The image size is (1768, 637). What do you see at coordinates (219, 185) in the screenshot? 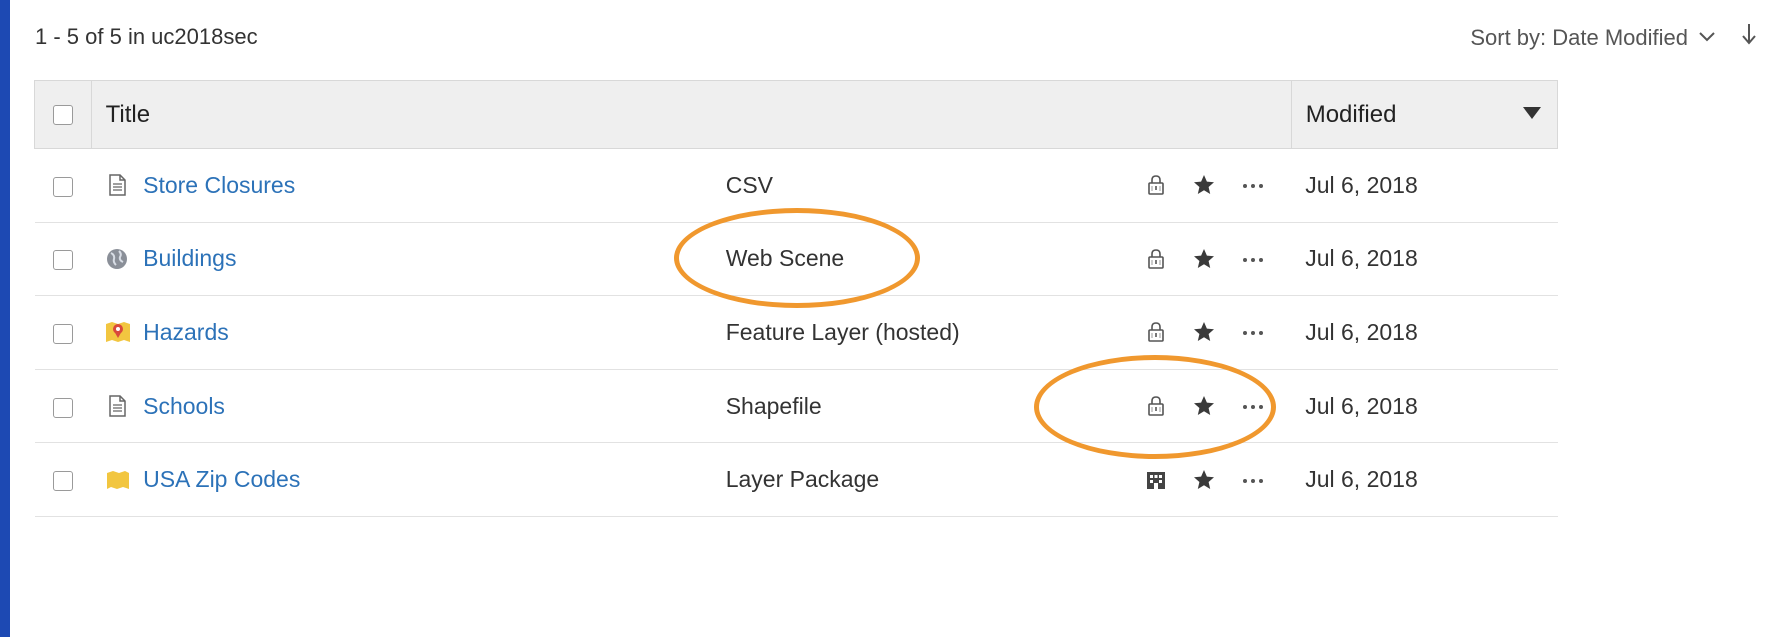
I see `item-title-link: Store Closures` at bounding box center [219, 185].